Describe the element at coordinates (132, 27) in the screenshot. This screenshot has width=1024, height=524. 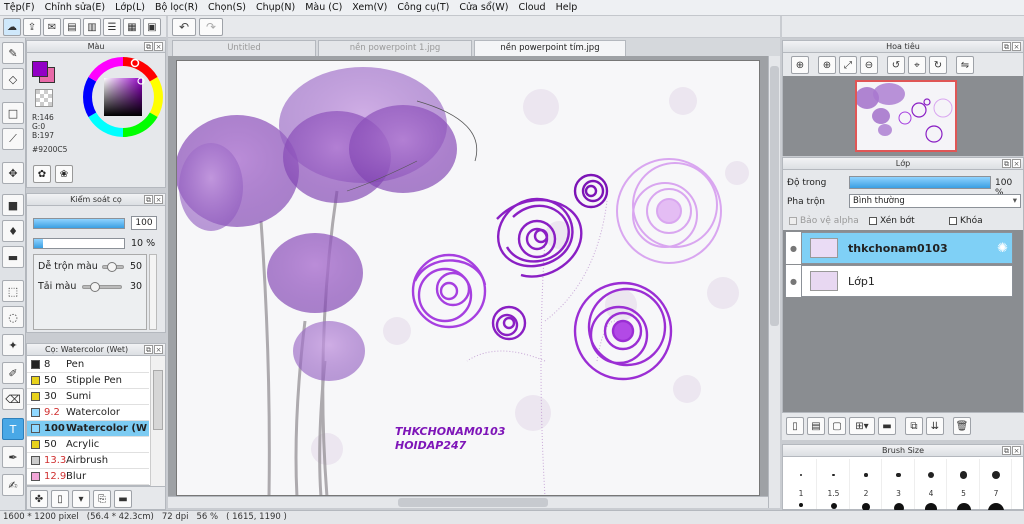
I see `grid-icon: ▦` at that location.